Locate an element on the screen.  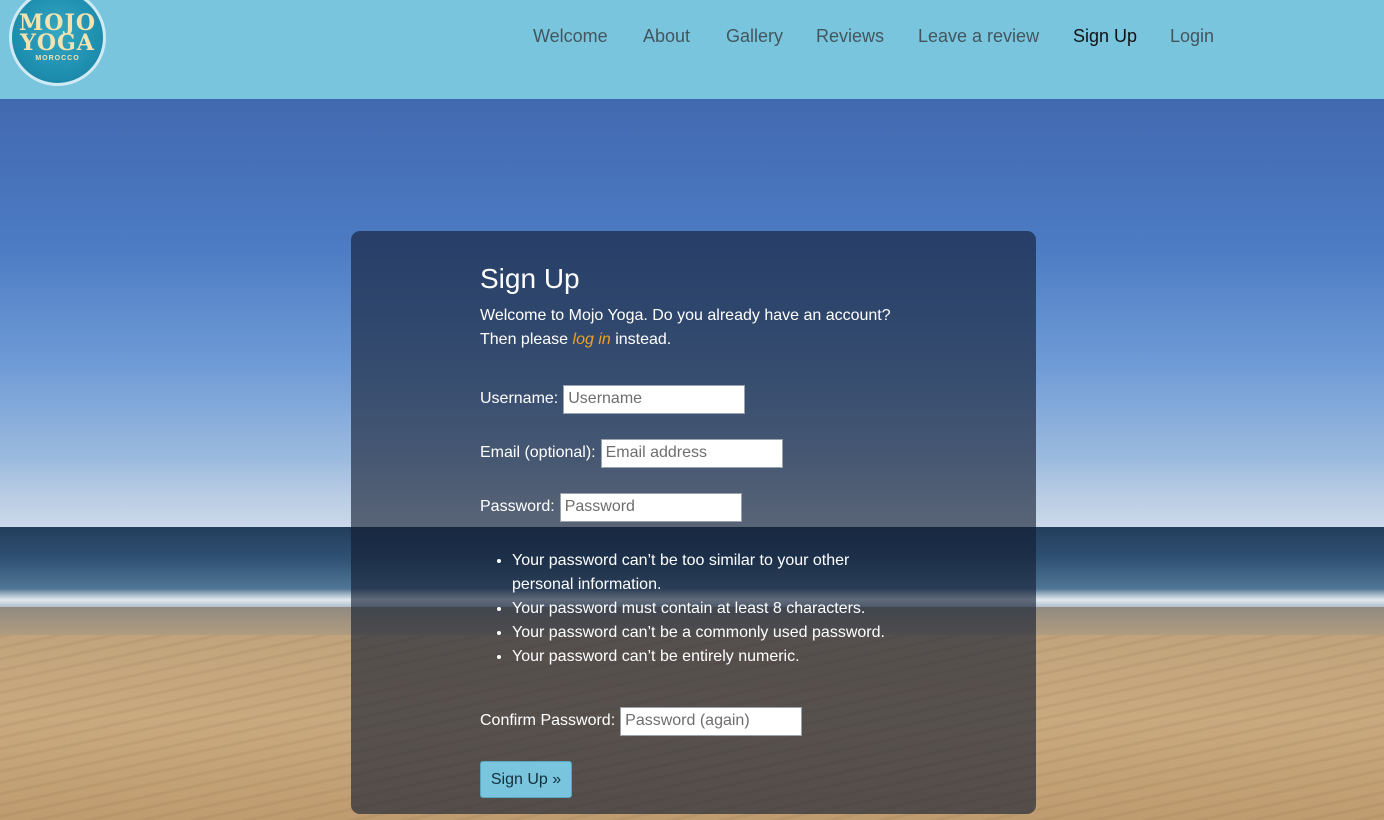
nav-reviews: Reviews is located at coordinates (850, 36).